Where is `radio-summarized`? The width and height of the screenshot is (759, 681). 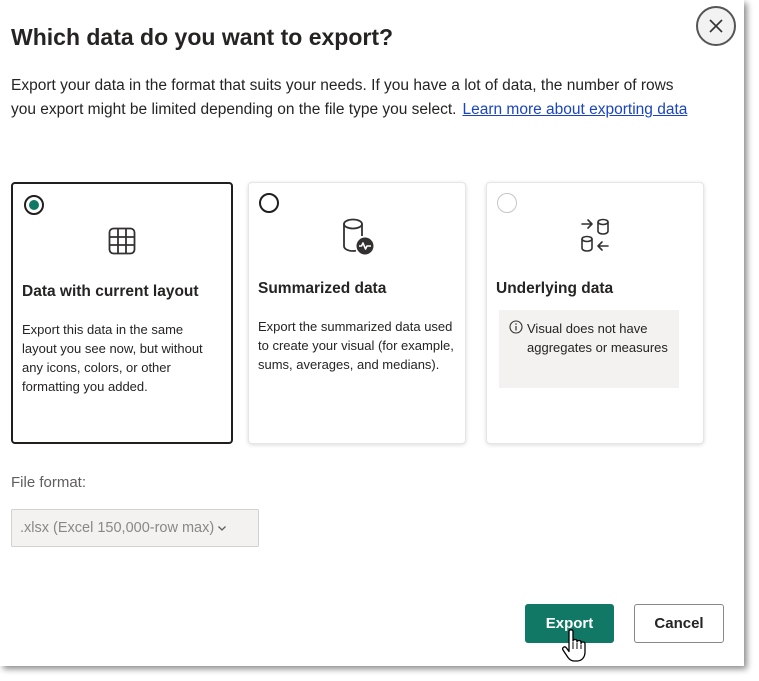
radio-summarized is located at coordinates (269, 203).